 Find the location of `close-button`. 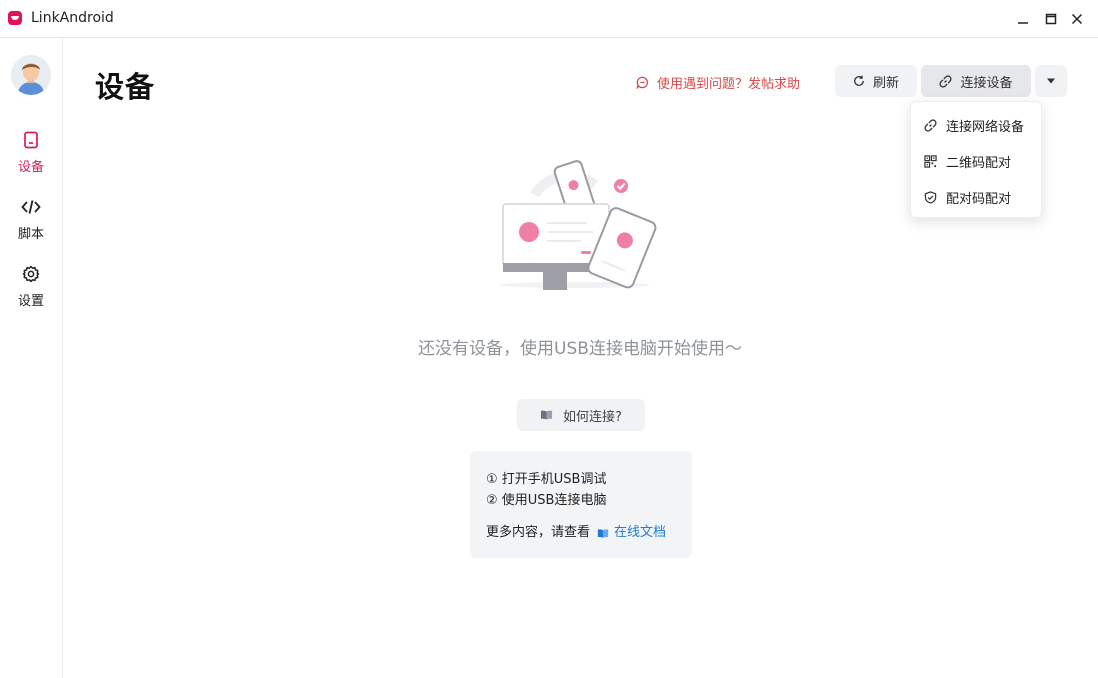

close-button is located at coordinates (1077, 19).